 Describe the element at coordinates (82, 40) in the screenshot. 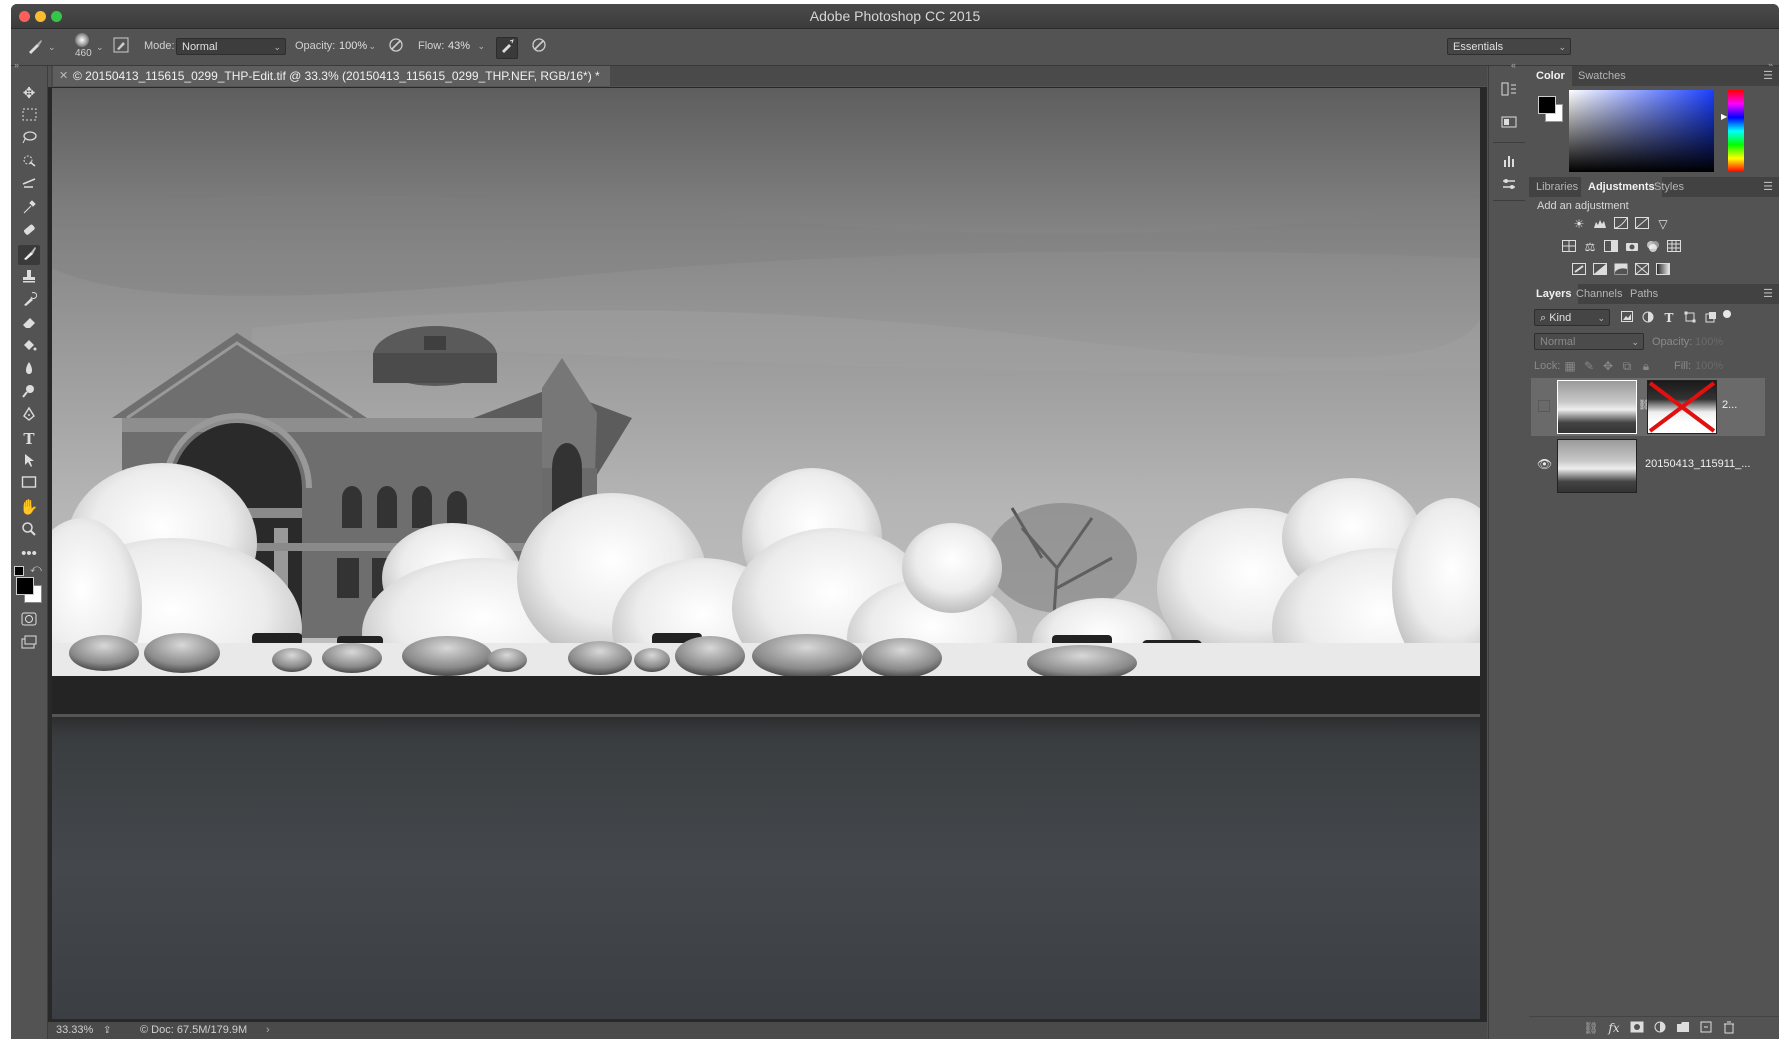

I see `brush-tip-icon` at that location.